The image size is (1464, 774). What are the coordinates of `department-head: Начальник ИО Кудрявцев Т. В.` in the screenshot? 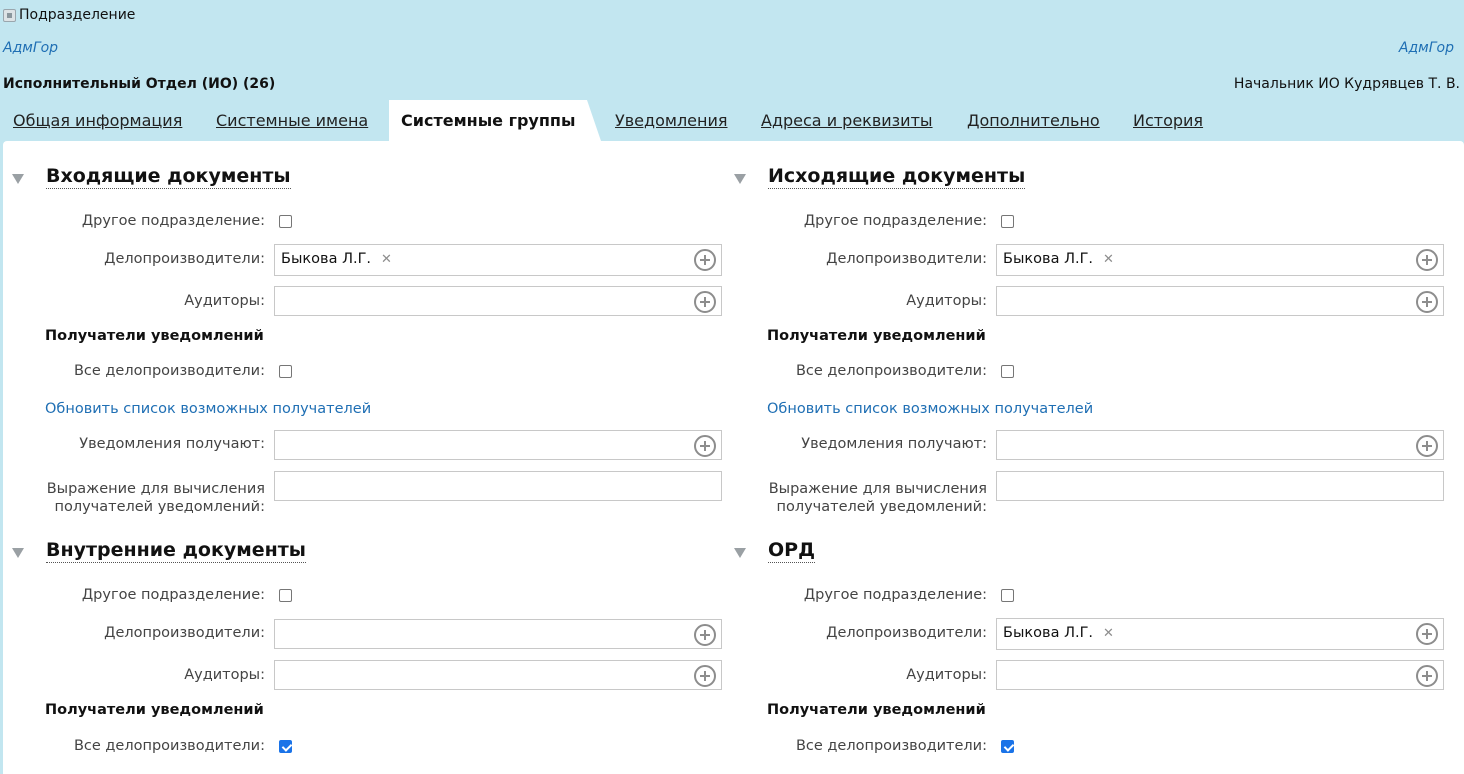 It's located at (1346, 84).